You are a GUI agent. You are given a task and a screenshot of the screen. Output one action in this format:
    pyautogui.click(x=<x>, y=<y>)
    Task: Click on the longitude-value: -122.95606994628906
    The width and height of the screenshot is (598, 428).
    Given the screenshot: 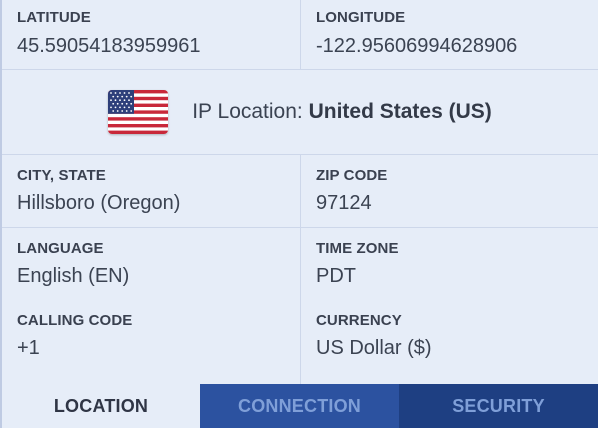 What is the action you would take?
    pyautogui.click(x=417, y=46)
    